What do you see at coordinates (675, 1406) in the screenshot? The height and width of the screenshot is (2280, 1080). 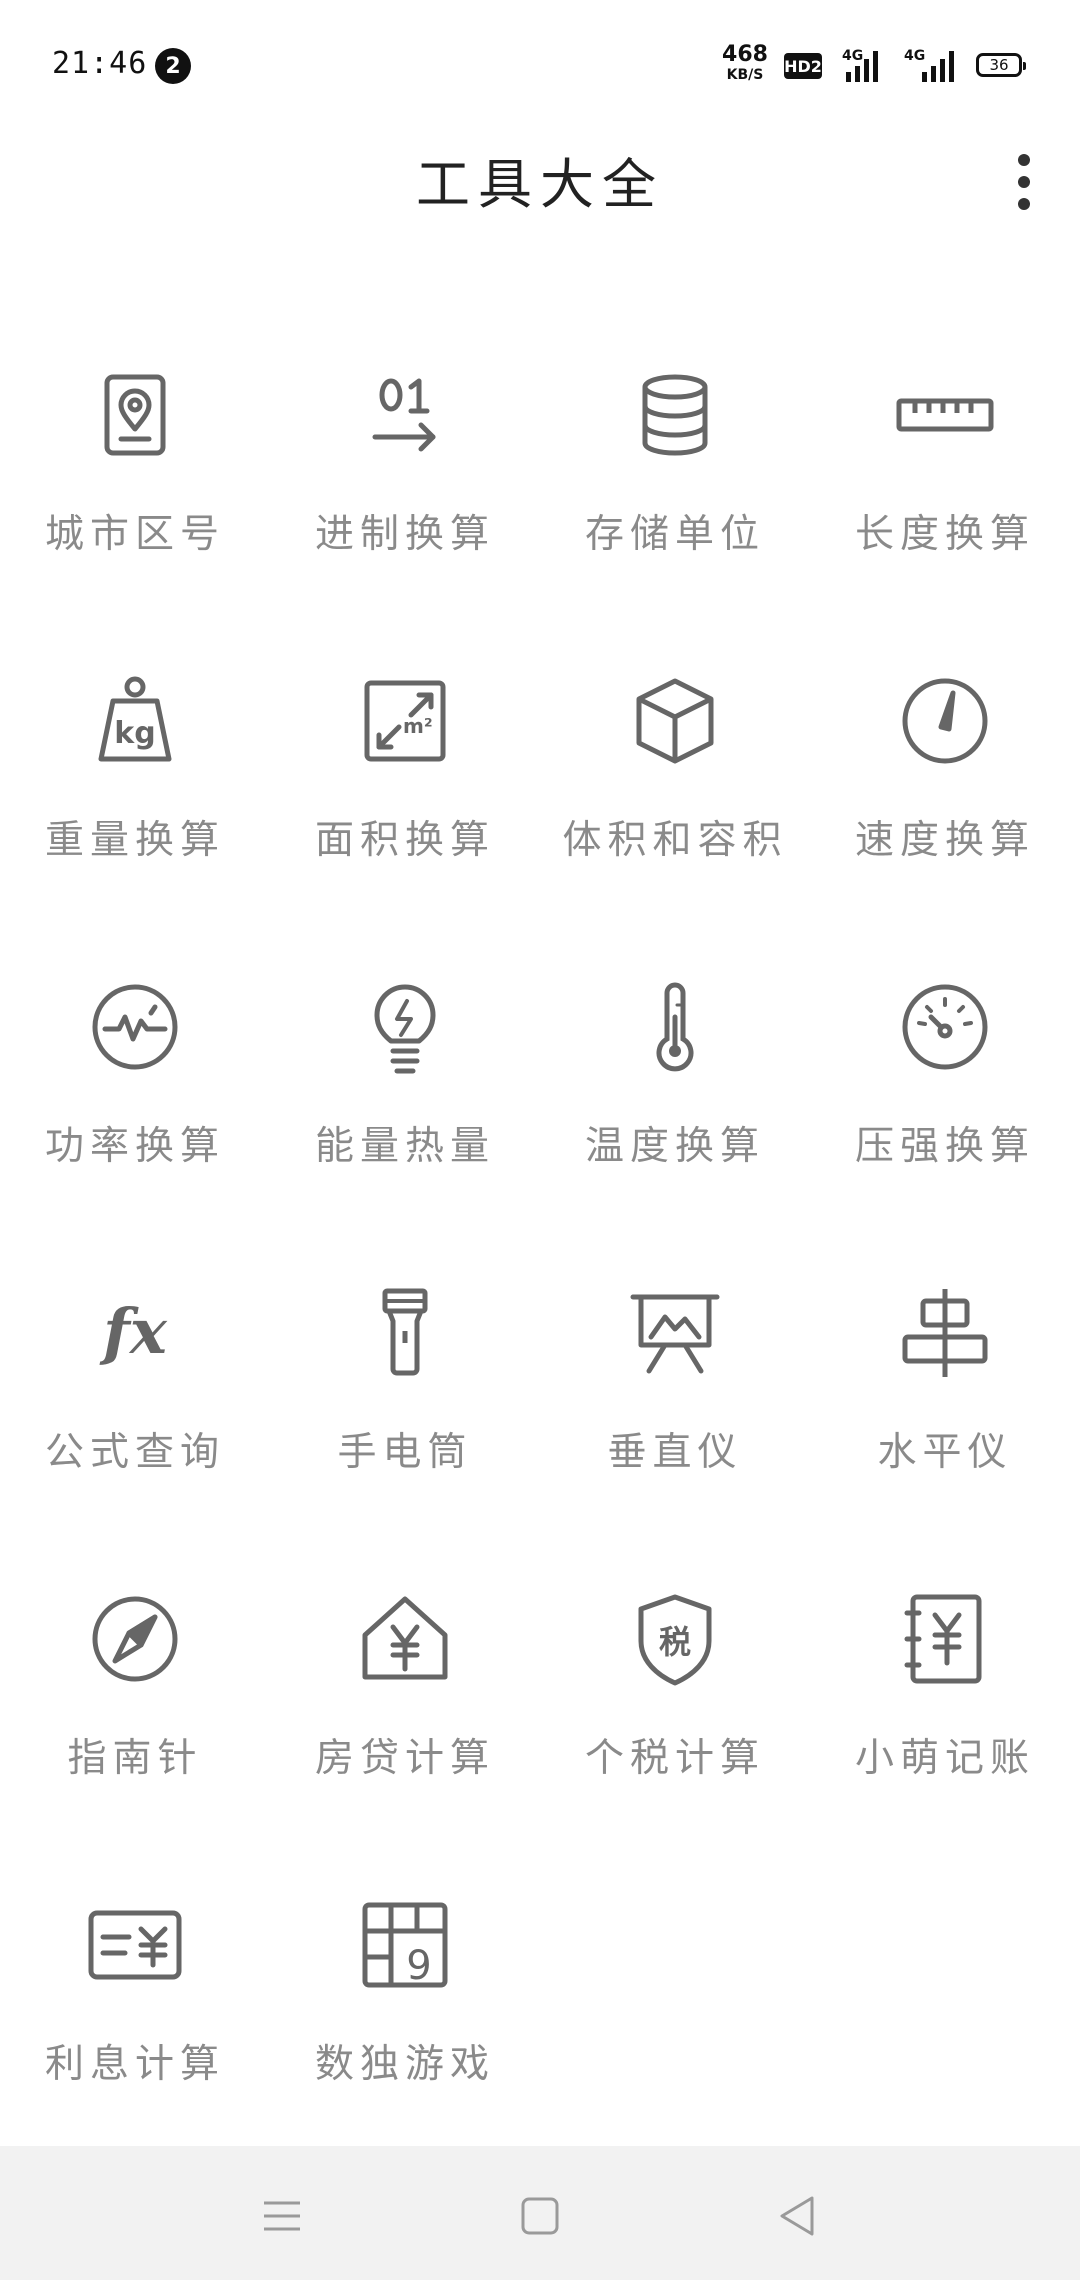 I see `tool-plumb-level: 垂直仪` at bounding box center [675, 1406].